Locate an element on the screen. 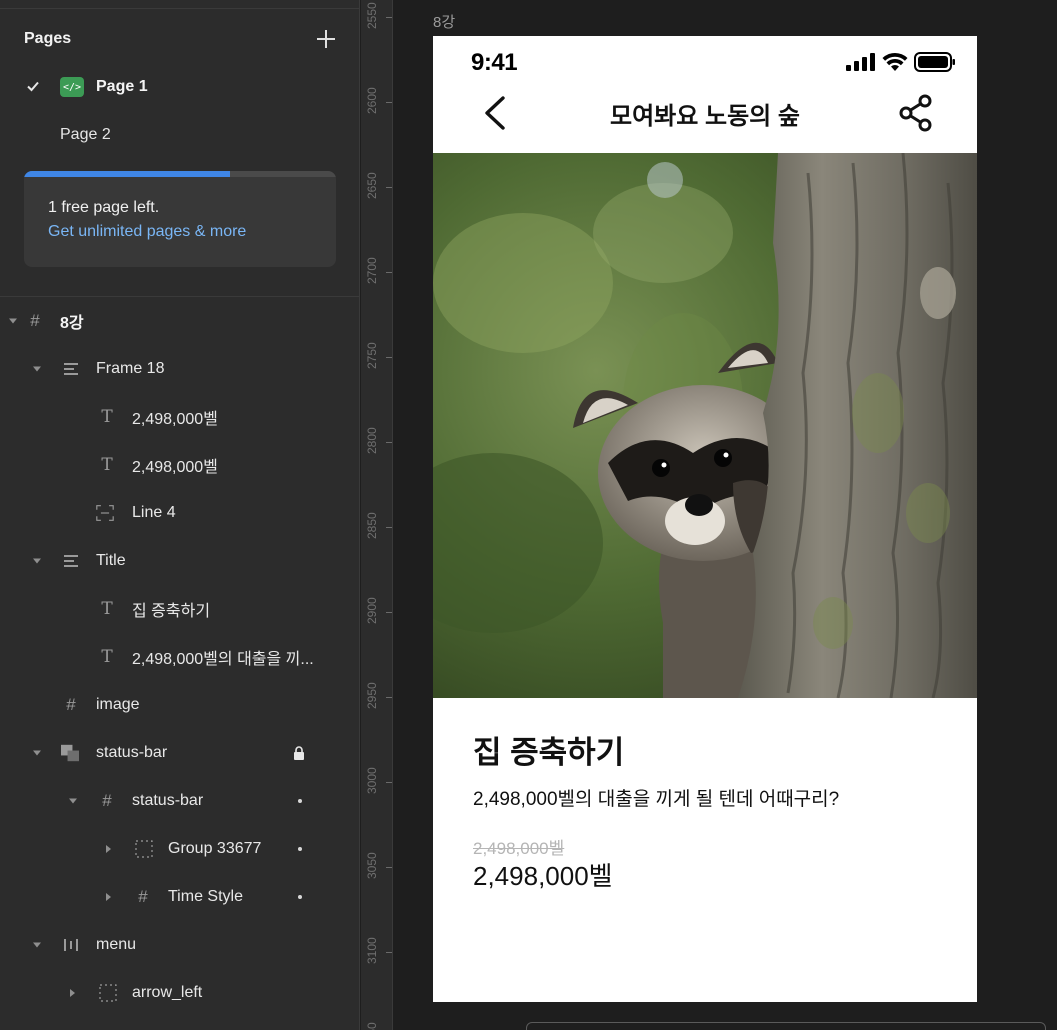  ruler-label: 2550 is located at coordinates (372, 15).